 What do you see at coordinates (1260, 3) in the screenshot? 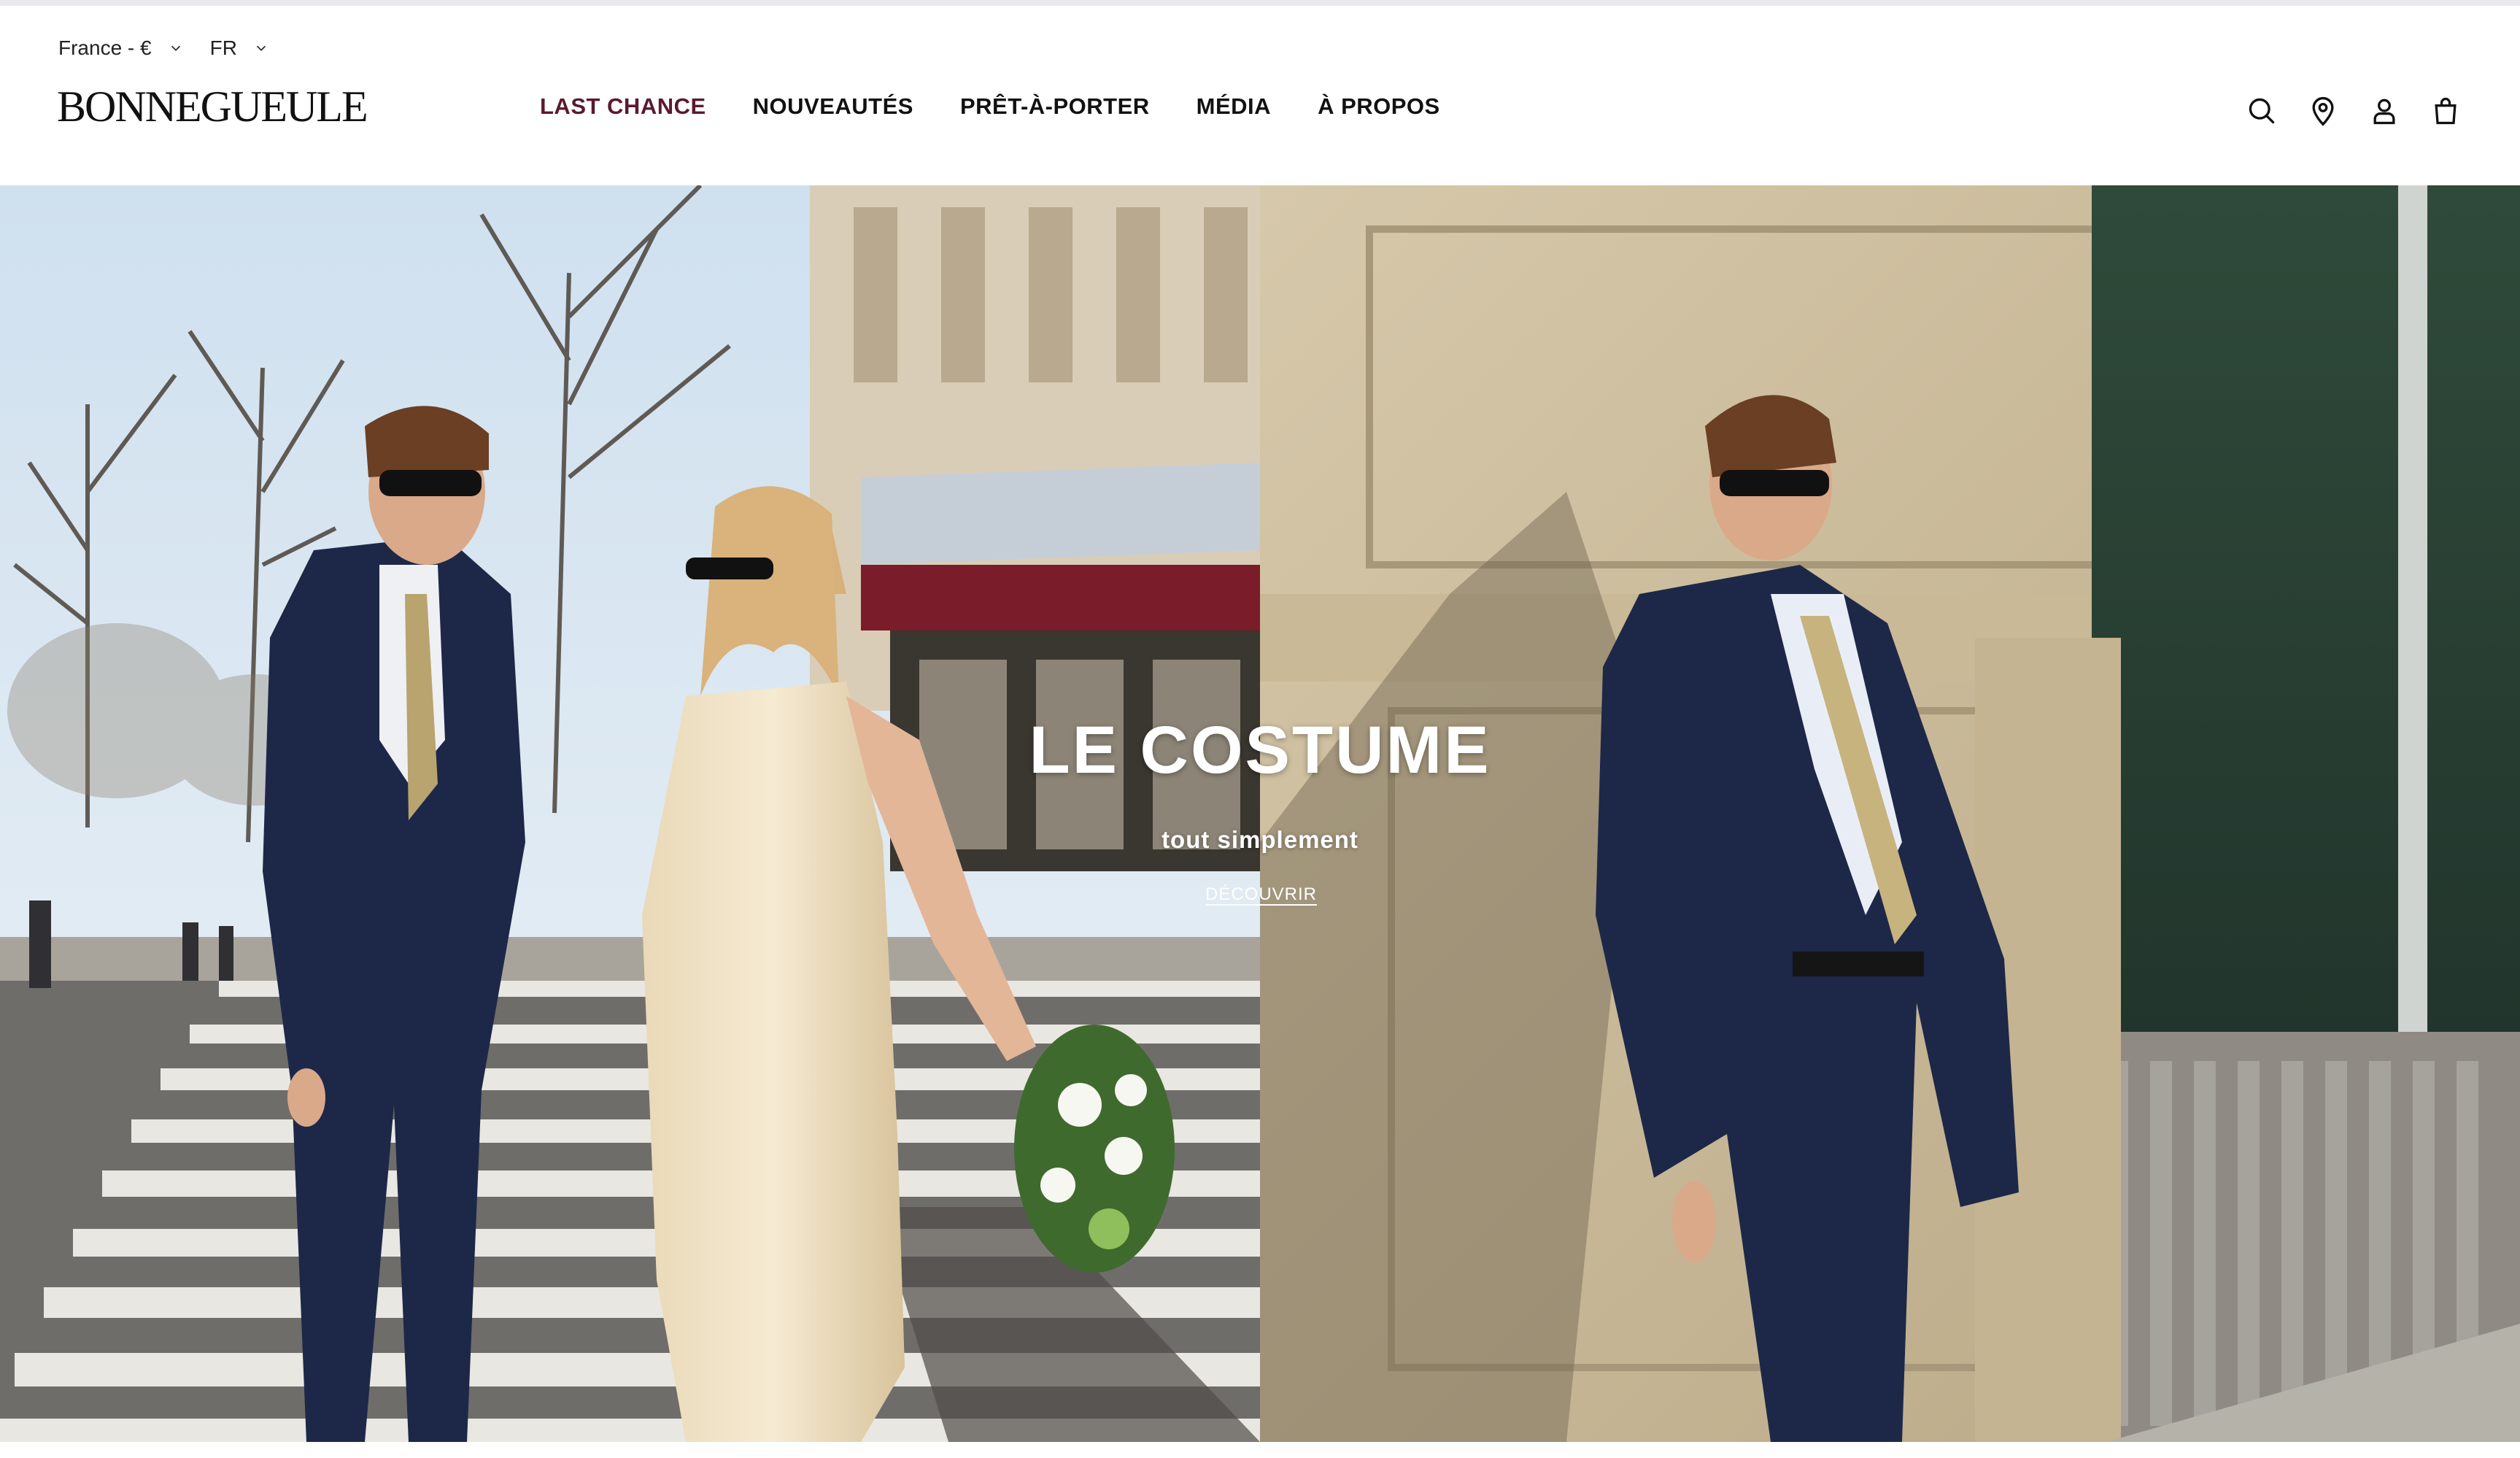
I see `top-border` at bounding box center [1260, 3].